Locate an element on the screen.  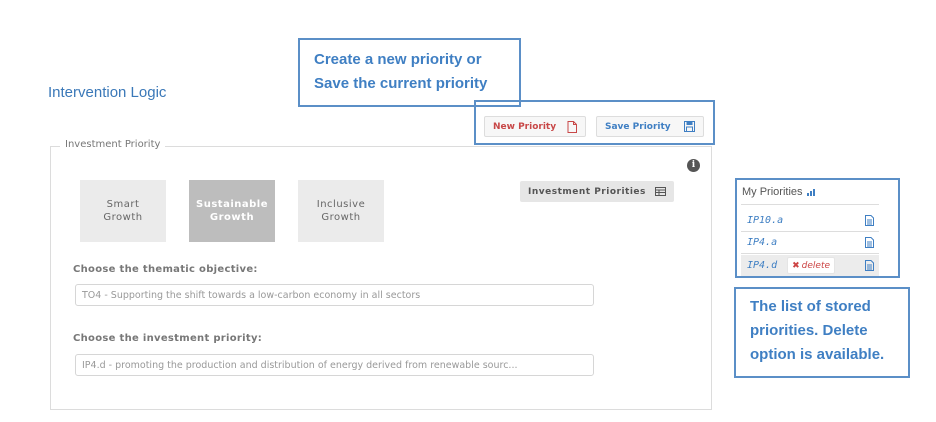
growth-option-inclusive: Inclusive Growth is located at coordinates (341, 211).